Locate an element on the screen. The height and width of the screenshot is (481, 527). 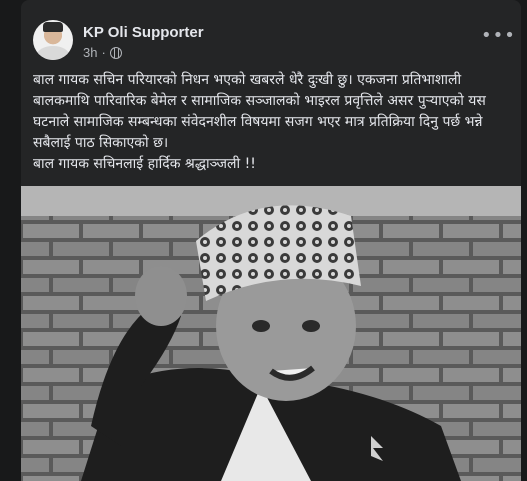
post-time: 3h is located at coordinates (90, 52).